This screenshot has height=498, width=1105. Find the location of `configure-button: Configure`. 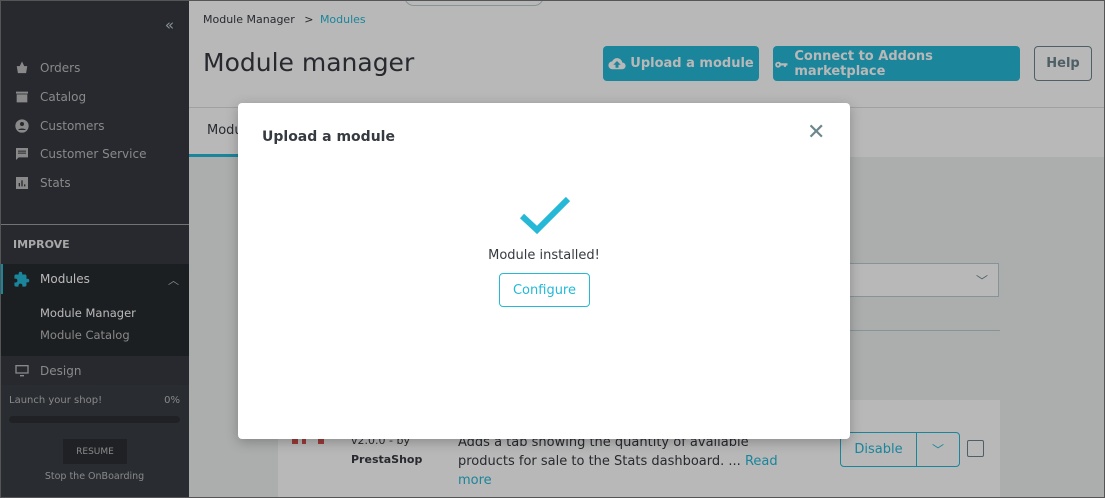

configure-button: Configure is located at coordinates (544, 290).